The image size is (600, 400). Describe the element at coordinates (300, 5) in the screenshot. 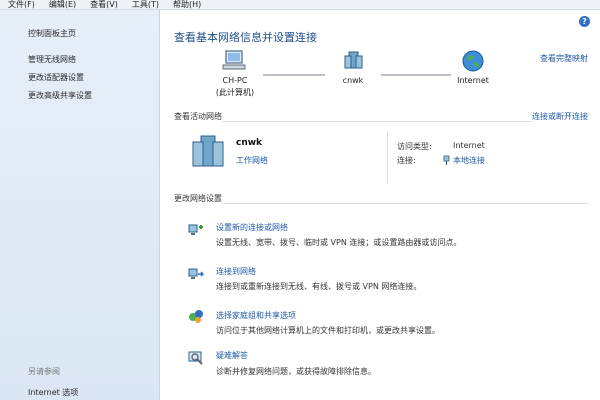

I see `menu-bar: 文件(F) 编辑(E) 查看(V) 工具(T) 帮助(H)` at that location.